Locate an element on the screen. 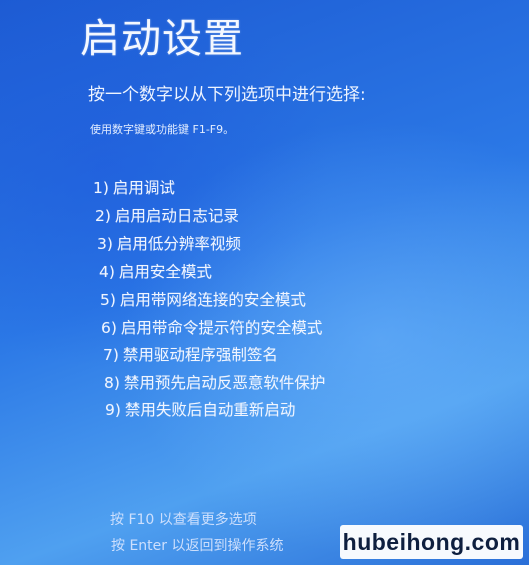  option-disable-early-antimalware: 8) 禁用预先启动反恶意软件保护 is located at coordinates (214, 382).